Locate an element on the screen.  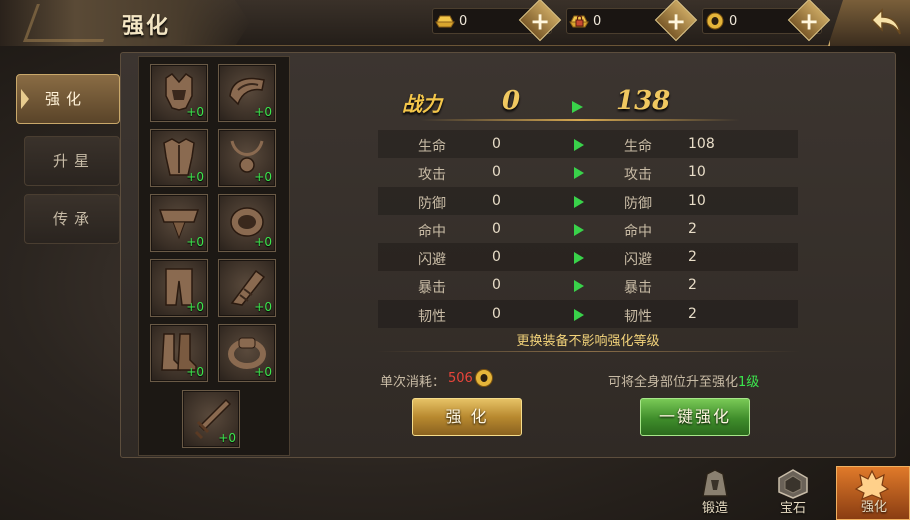
stat-row-attack: 攻击 0 攻击 10 is located at coordinates (588, 172).